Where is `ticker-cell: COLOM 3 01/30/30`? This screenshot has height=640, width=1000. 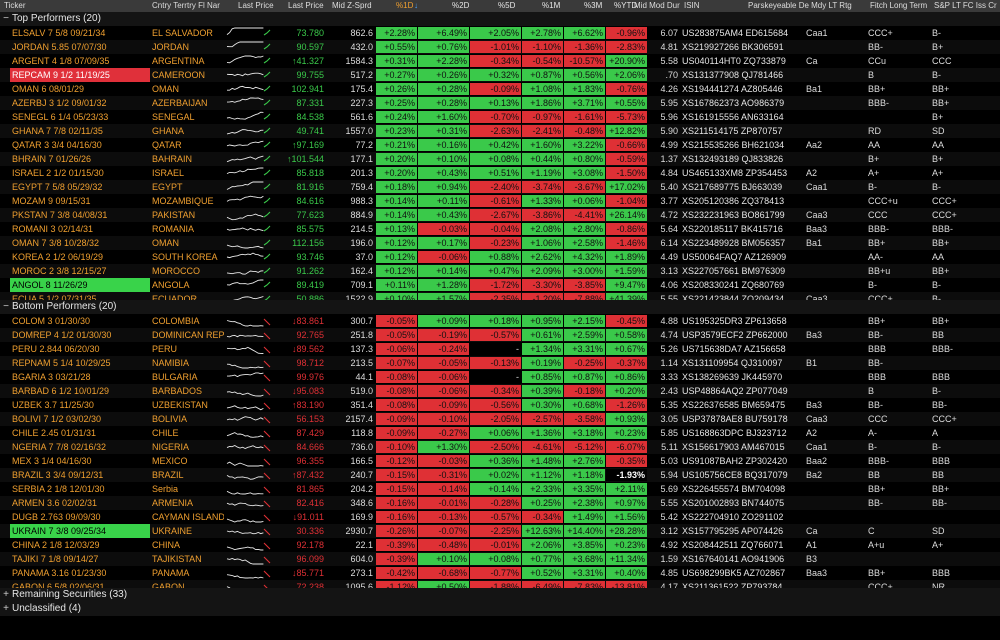 ticker-cell: COLOM 3 01/30/30 is located at coordinates (80, 321).